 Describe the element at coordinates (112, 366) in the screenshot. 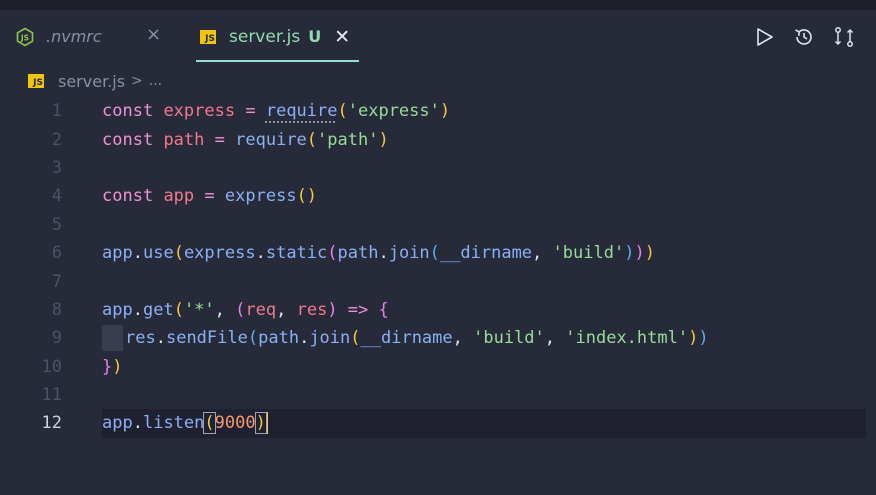

I see `code-text: })` at that location.